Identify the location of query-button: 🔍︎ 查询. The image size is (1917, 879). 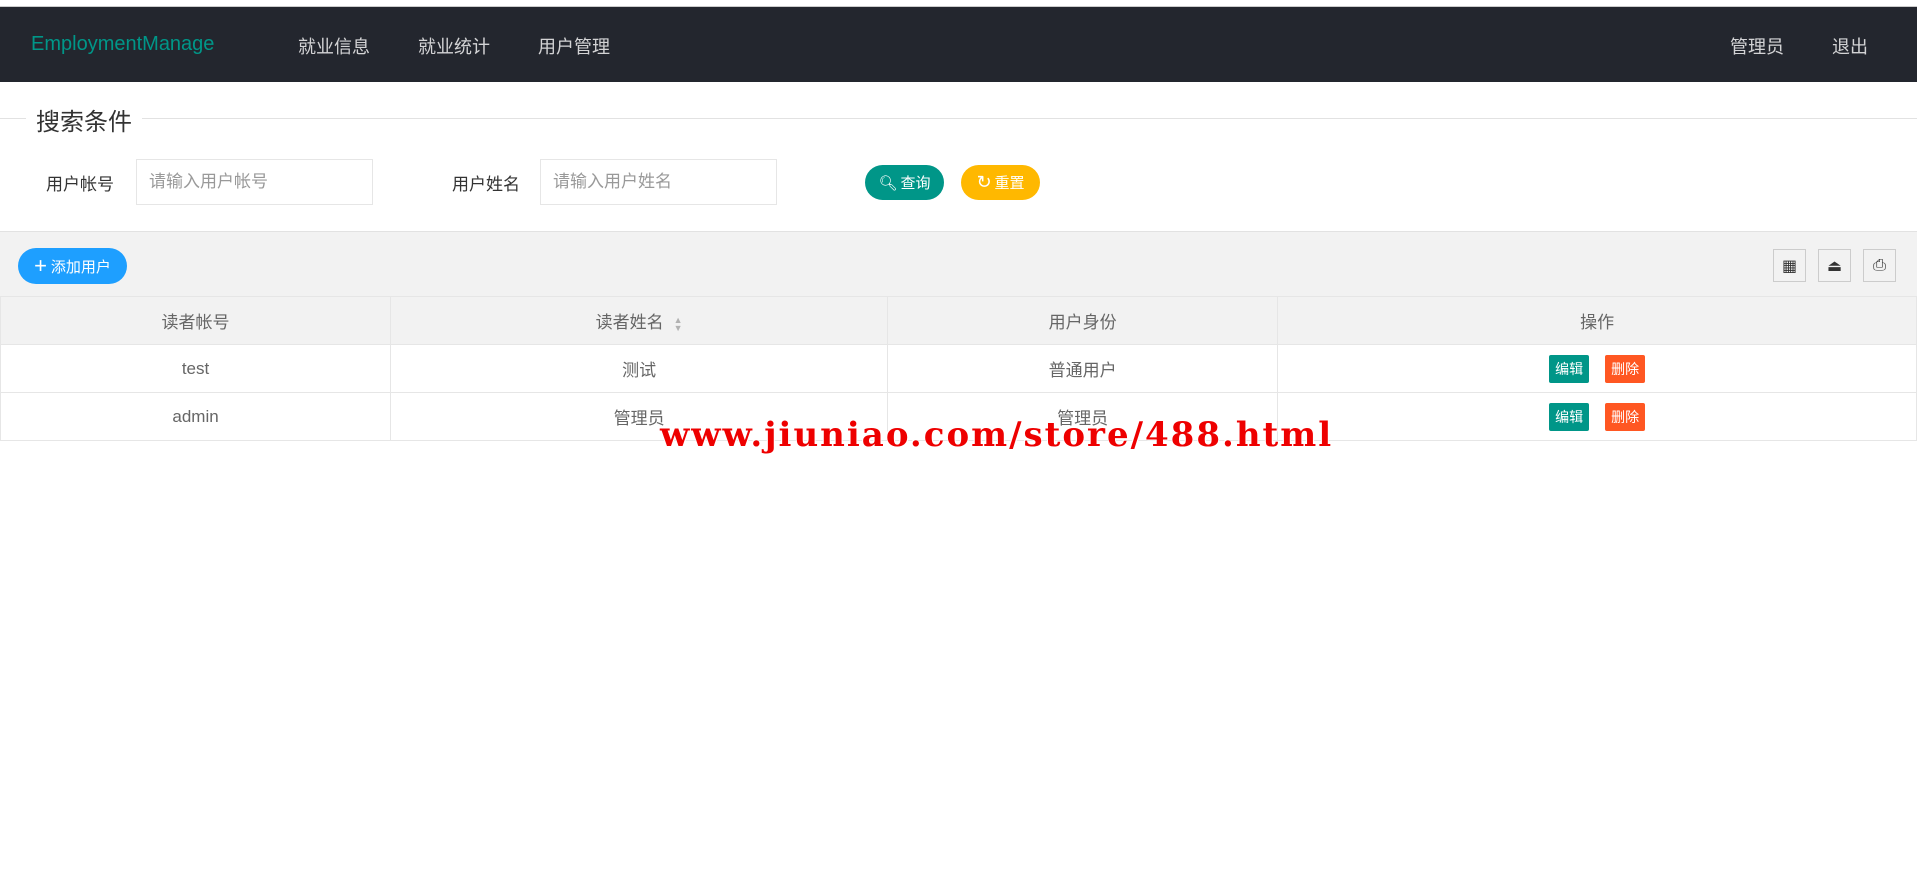
(904, 182).